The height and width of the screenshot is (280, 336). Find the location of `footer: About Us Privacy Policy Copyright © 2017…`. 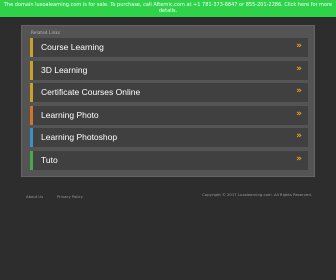

footer: About Us Privacy Policy Copyright © 2017… is located at coordinates (168, 198).